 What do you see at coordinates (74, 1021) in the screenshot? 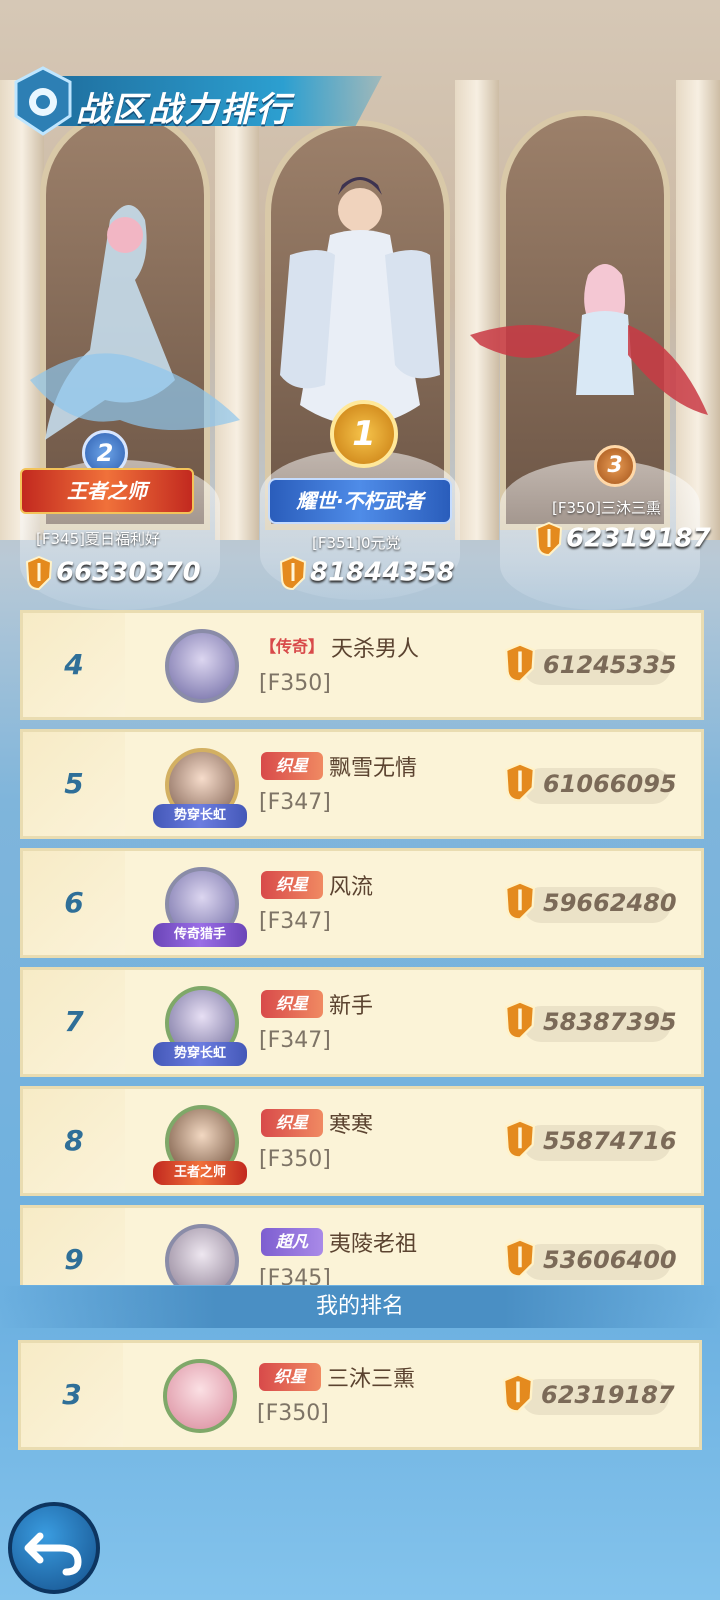
I see `rank-number: 7` at bounding box center [74, 1021].